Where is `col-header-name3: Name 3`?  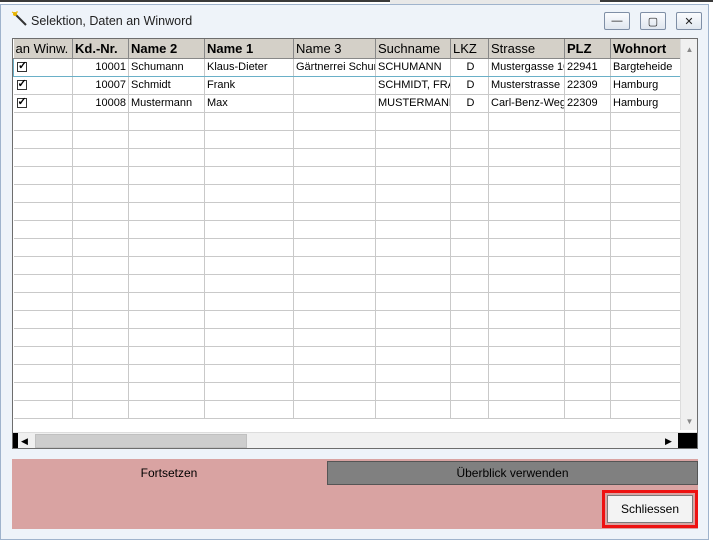
col-header-name3: Name 3 is located at coordinates (334, 49).